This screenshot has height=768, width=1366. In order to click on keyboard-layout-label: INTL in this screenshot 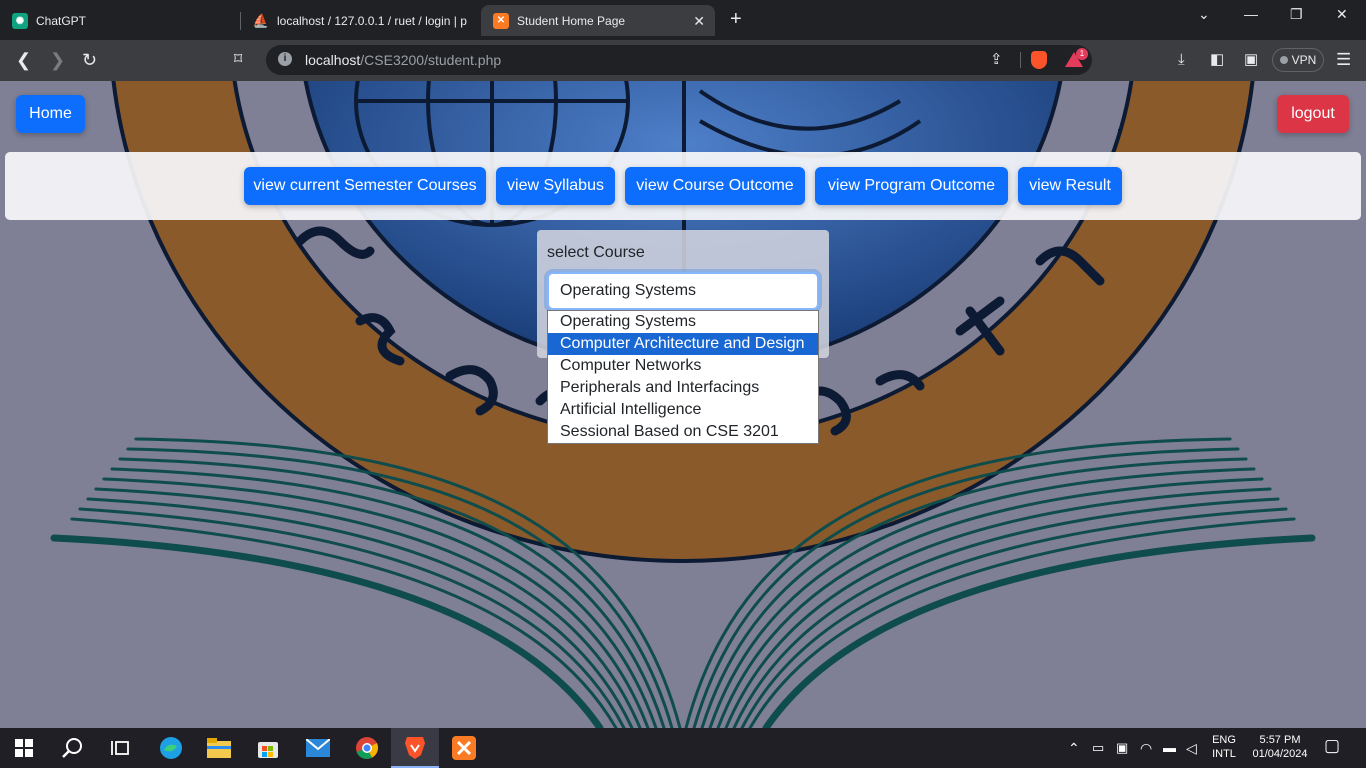, I will do `click(1224, 754)`.